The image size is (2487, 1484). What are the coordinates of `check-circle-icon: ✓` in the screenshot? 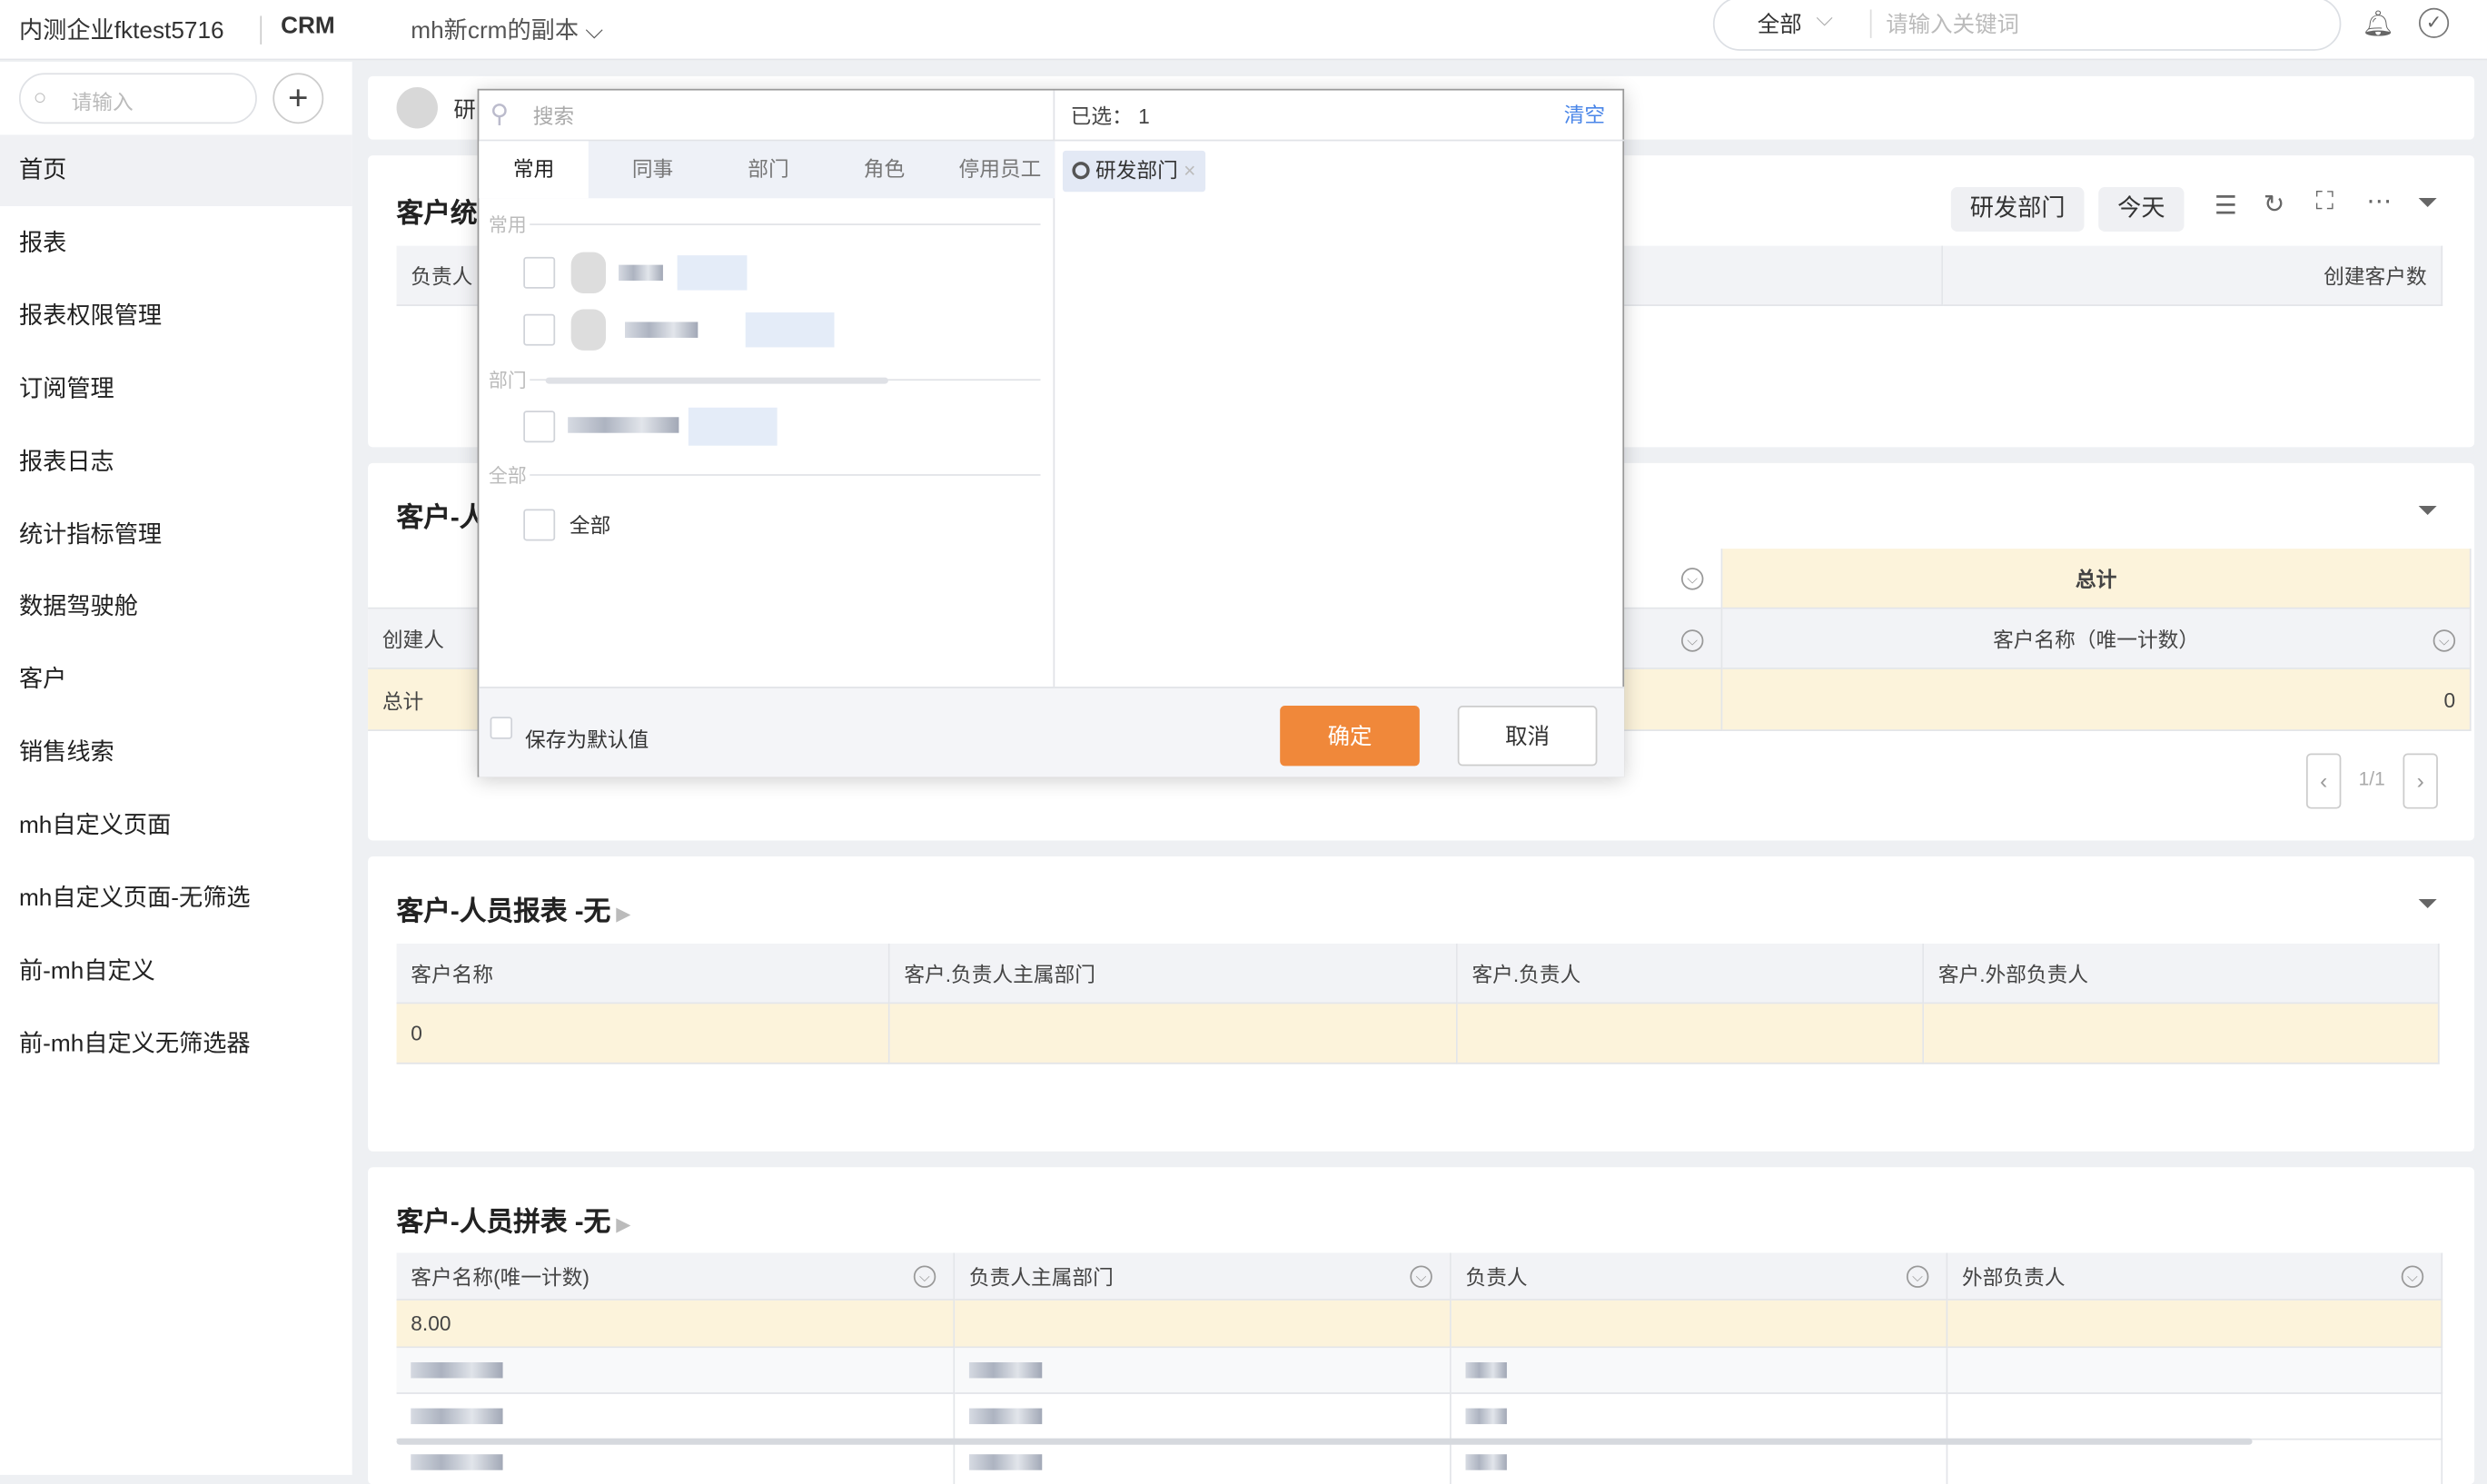 It's located at (2434, 22).